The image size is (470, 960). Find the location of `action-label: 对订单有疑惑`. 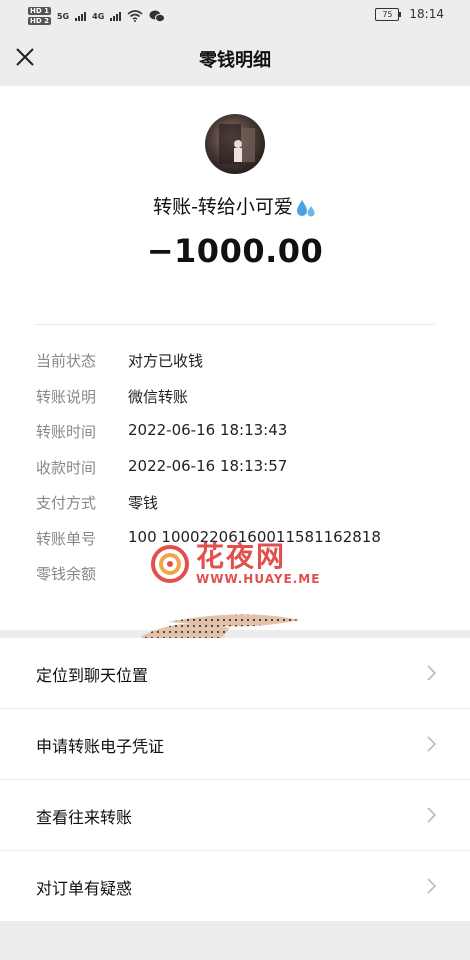

action-label: 对订单有疑惑 is located at coordinates (84, 888).